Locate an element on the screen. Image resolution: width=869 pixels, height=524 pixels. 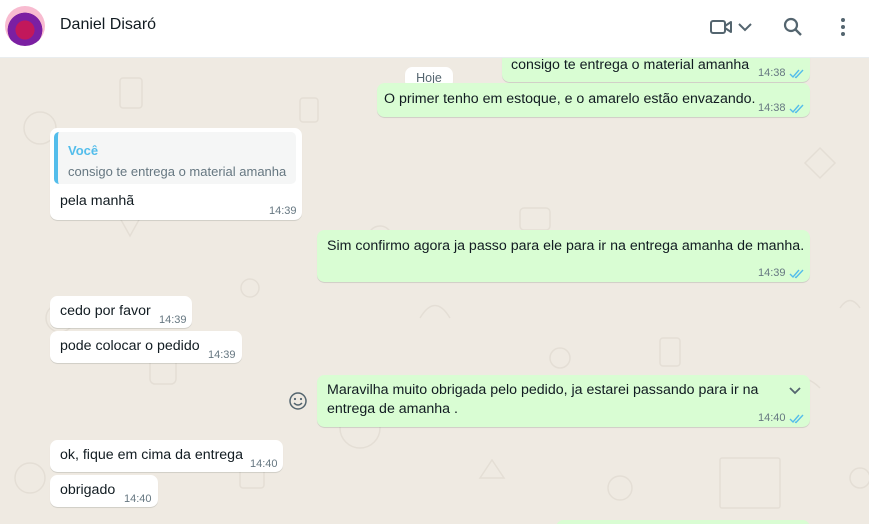
message-incoming: pode colocar o pedido 14:39 is located at coordinates (146, 347).